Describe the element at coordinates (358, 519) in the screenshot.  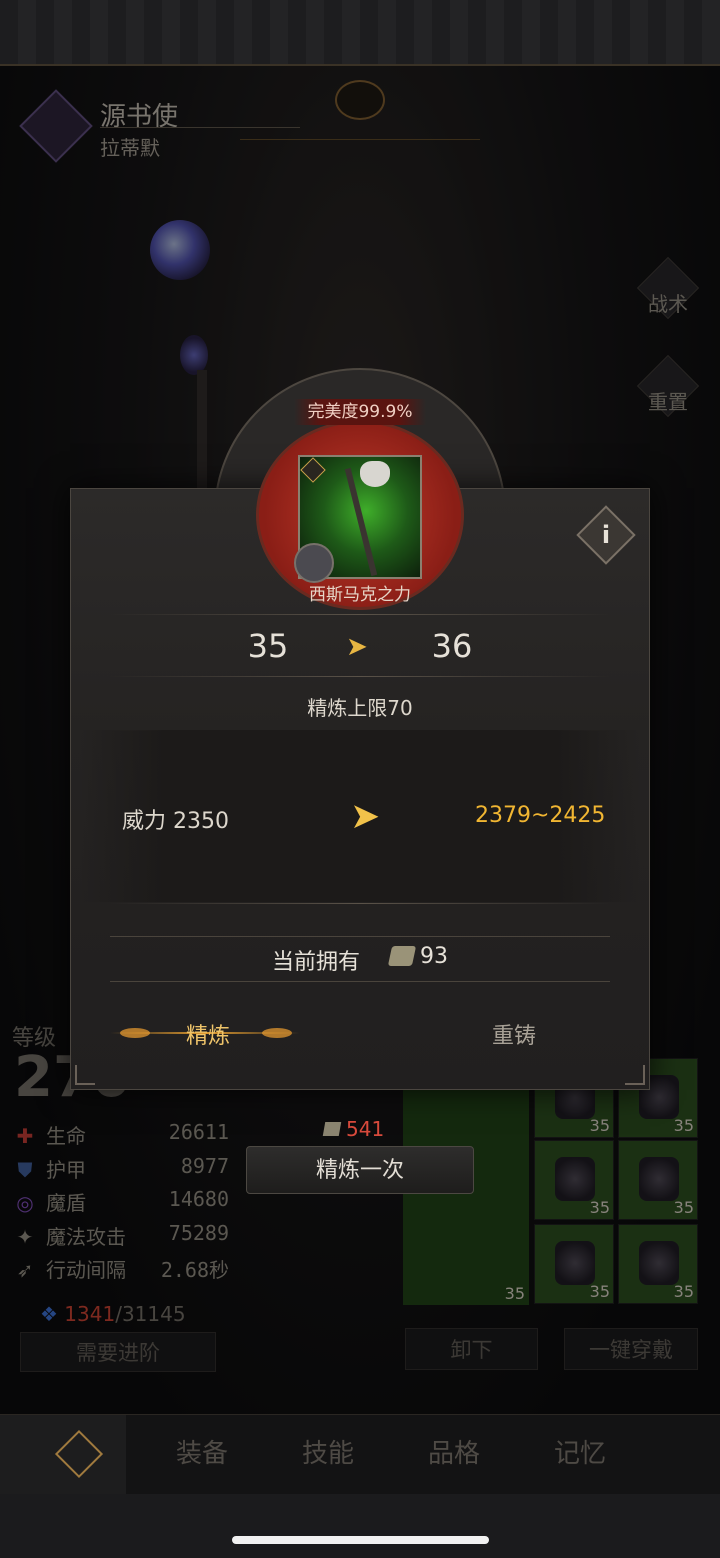
I see `item-icon` at that location.